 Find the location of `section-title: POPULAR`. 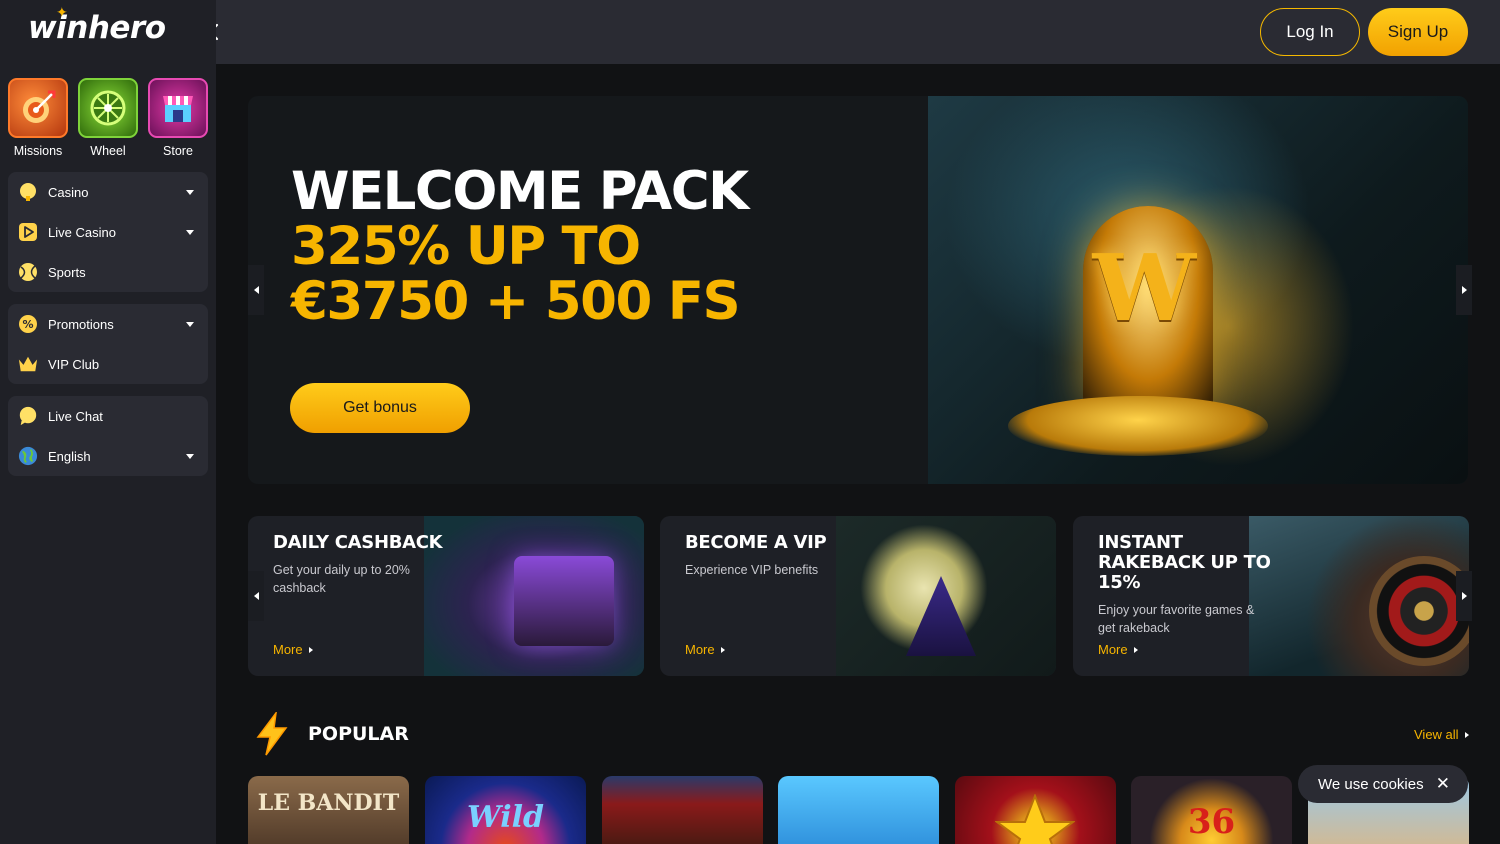

section-title: POPULAR is located at coordinates (358, 734).